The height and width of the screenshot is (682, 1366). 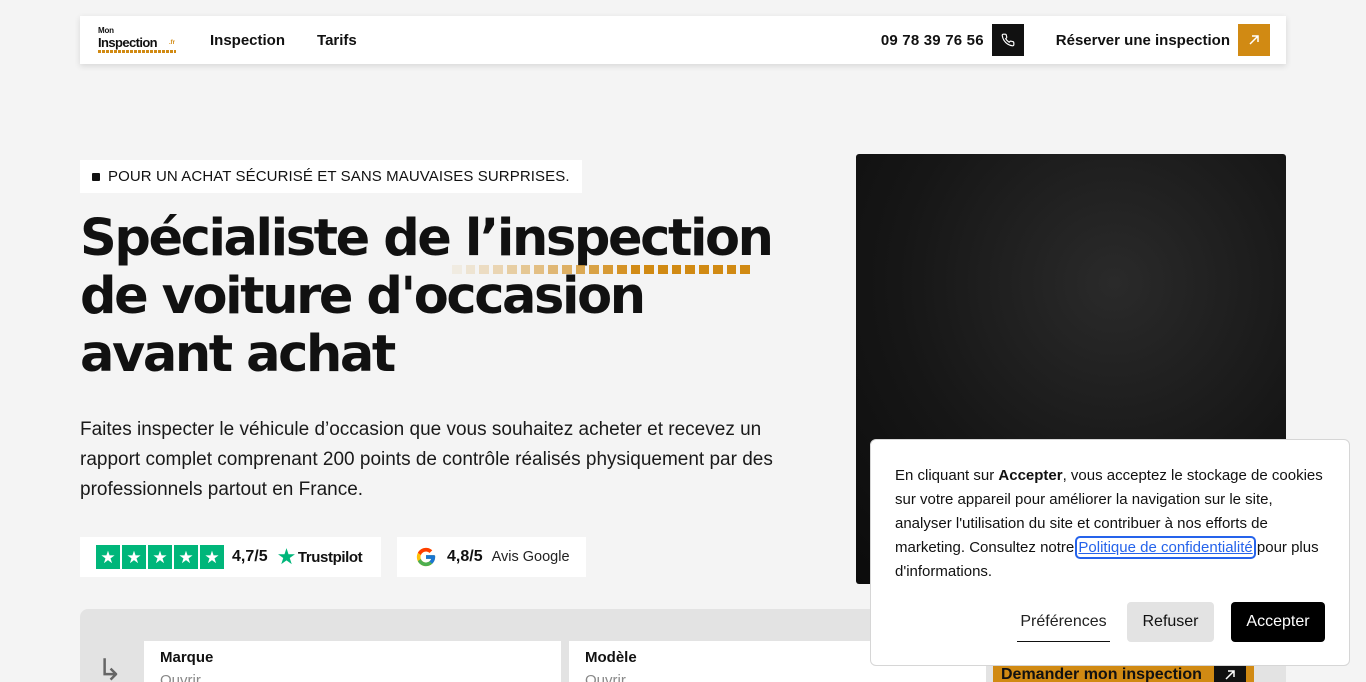 What do you see at coordinates (530, 557) in the screenshot?
I see `google-label: Avis Google` at bounding box center [530, 557].